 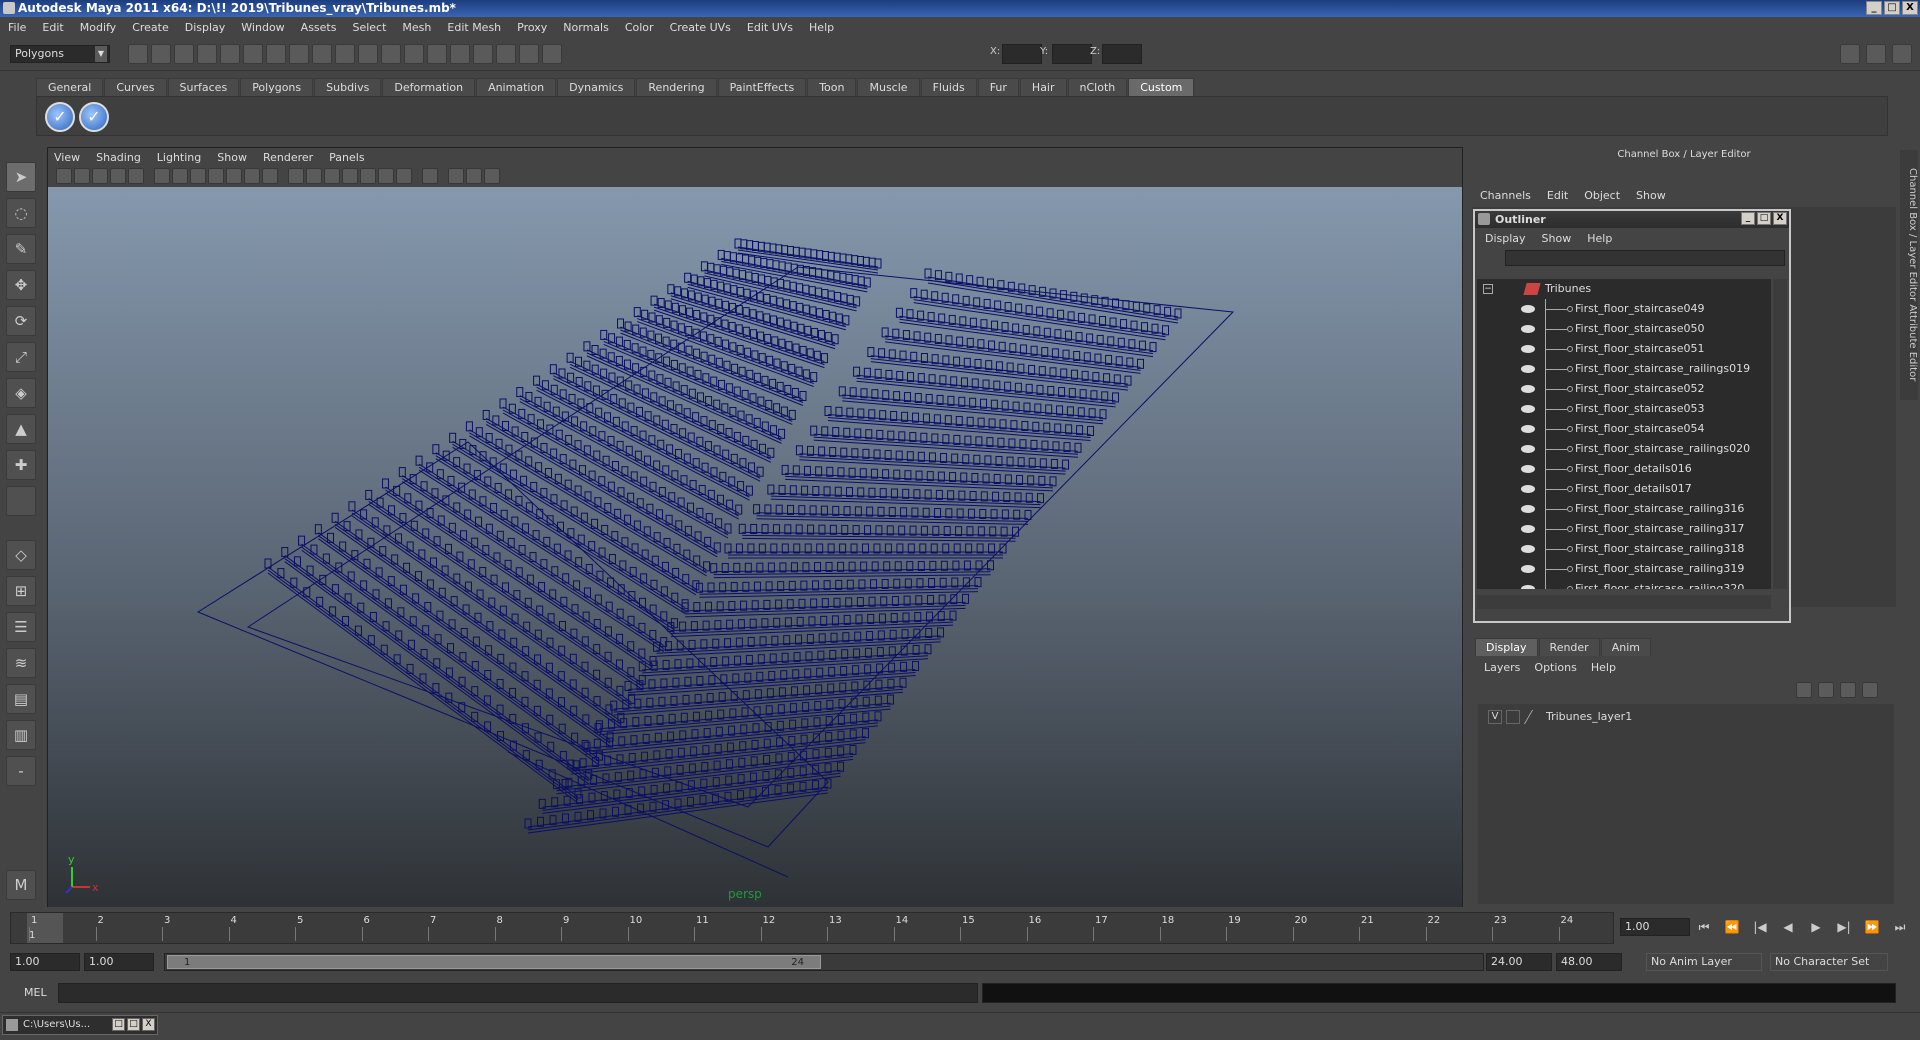 I want to click on select-hierarchy-icon, so click(x=207, y=54).